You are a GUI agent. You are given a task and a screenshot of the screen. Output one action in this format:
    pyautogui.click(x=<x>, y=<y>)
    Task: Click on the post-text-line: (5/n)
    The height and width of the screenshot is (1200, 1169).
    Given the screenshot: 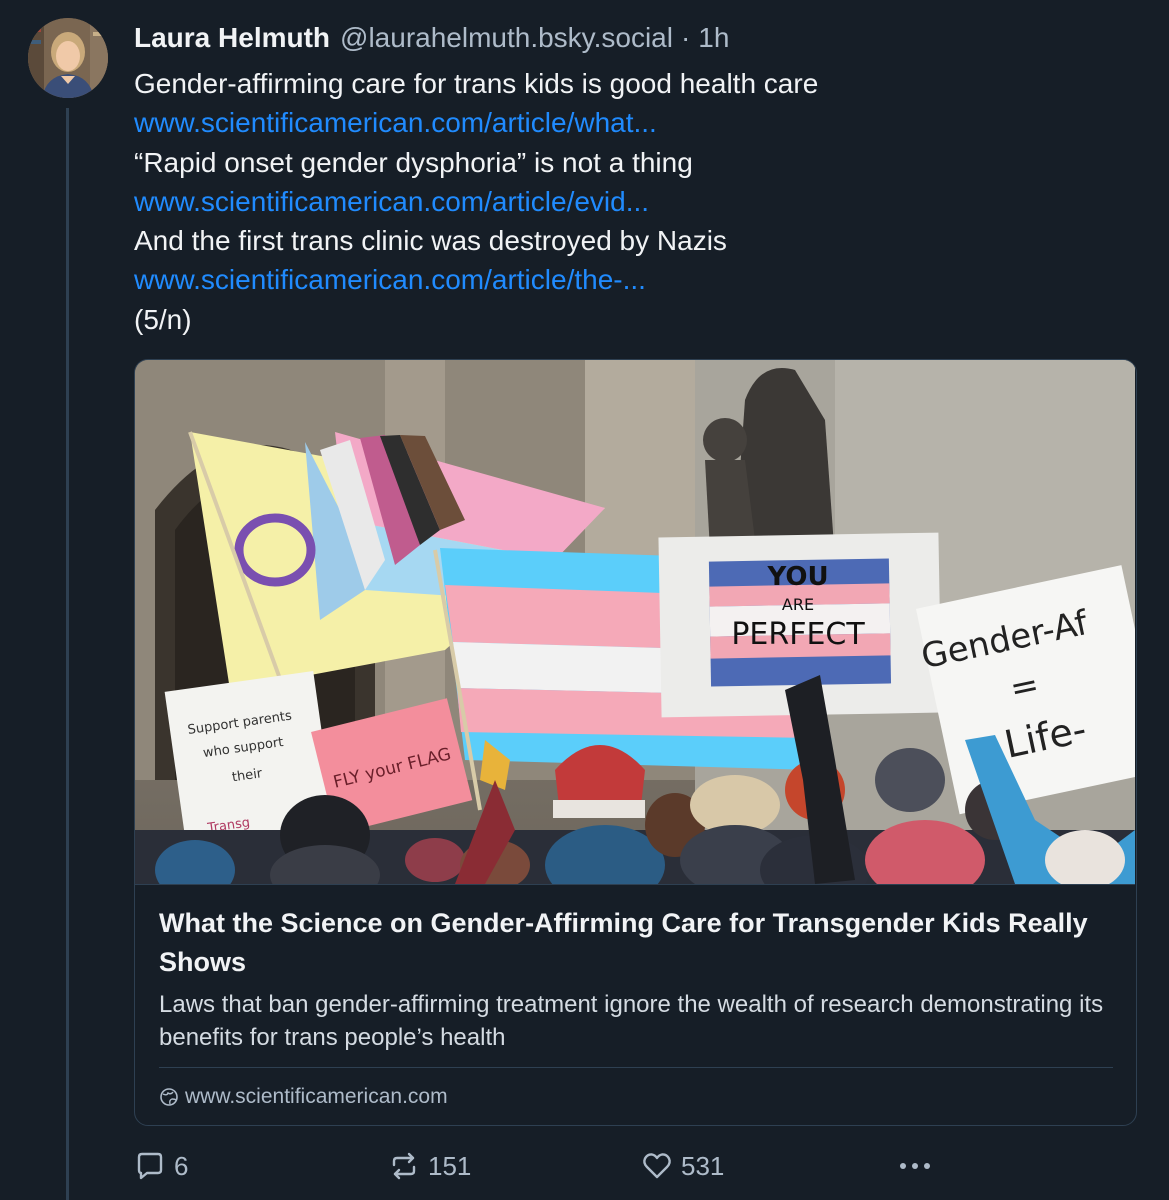 What is the action you would take?
    pyautogui.click(x=163, y=319)
    